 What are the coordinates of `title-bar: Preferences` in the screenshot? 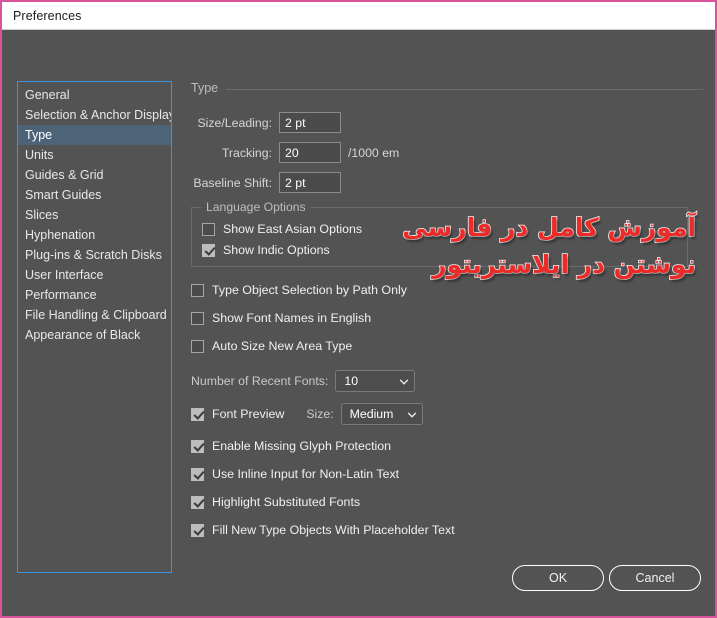 It's located at (358, 16).